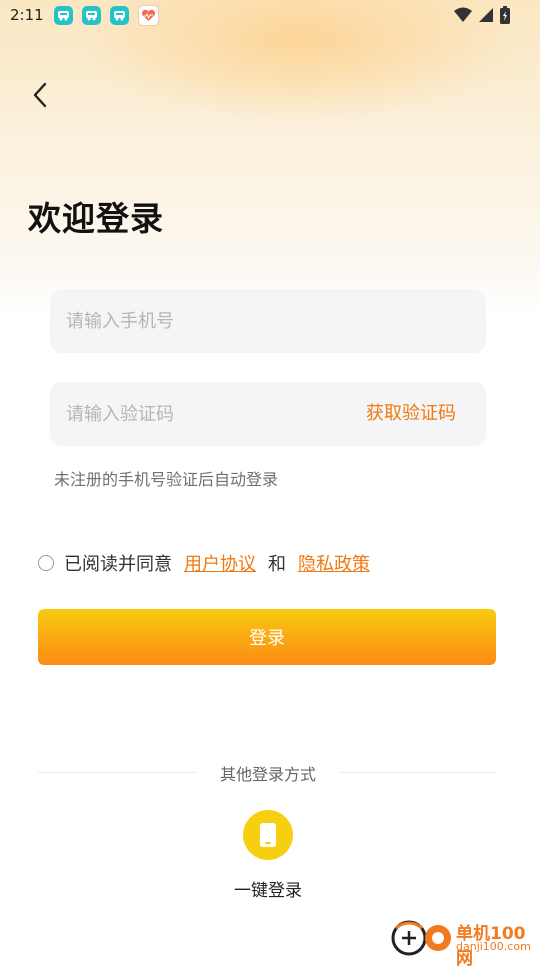  What do you see at coordinates (118, 564) in the screenshot?
I see `agreement-prefix: 已阅读并同意` at bounding box center [118, 564].